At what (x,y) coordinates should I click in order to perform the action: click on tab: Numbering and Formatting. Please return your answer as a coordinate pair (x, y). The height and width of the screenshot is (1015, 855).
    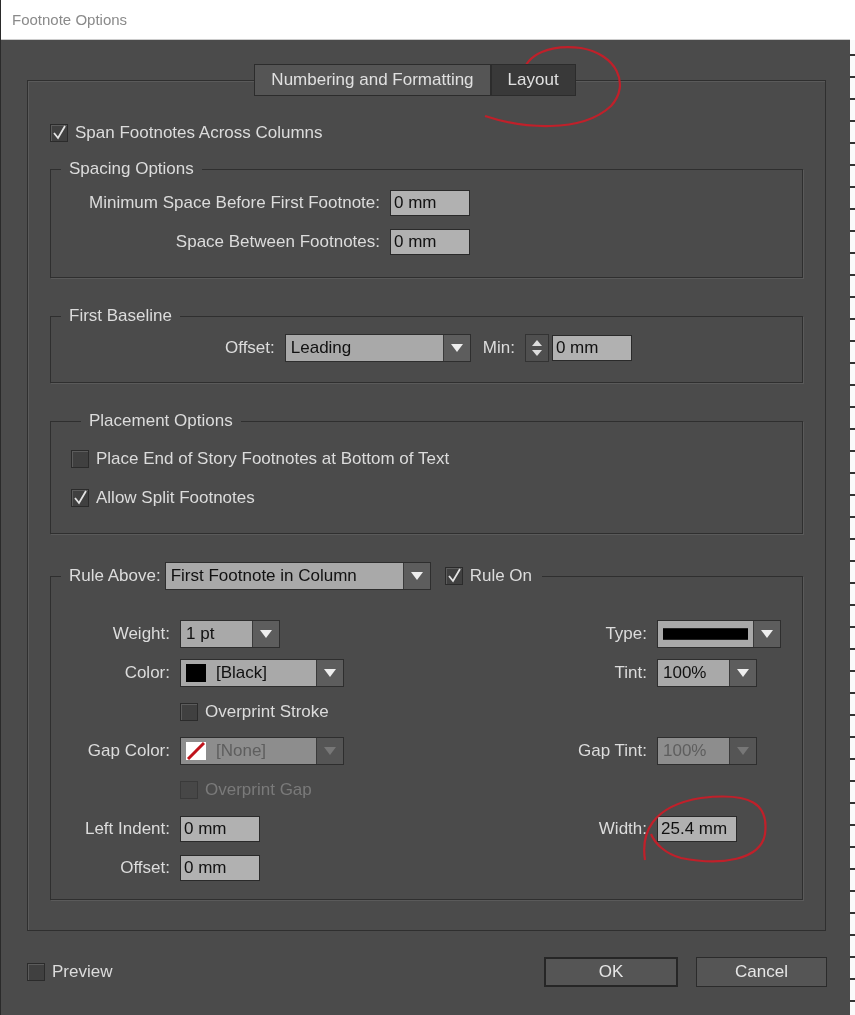
    Looking at the image, I should click on (372, 80).